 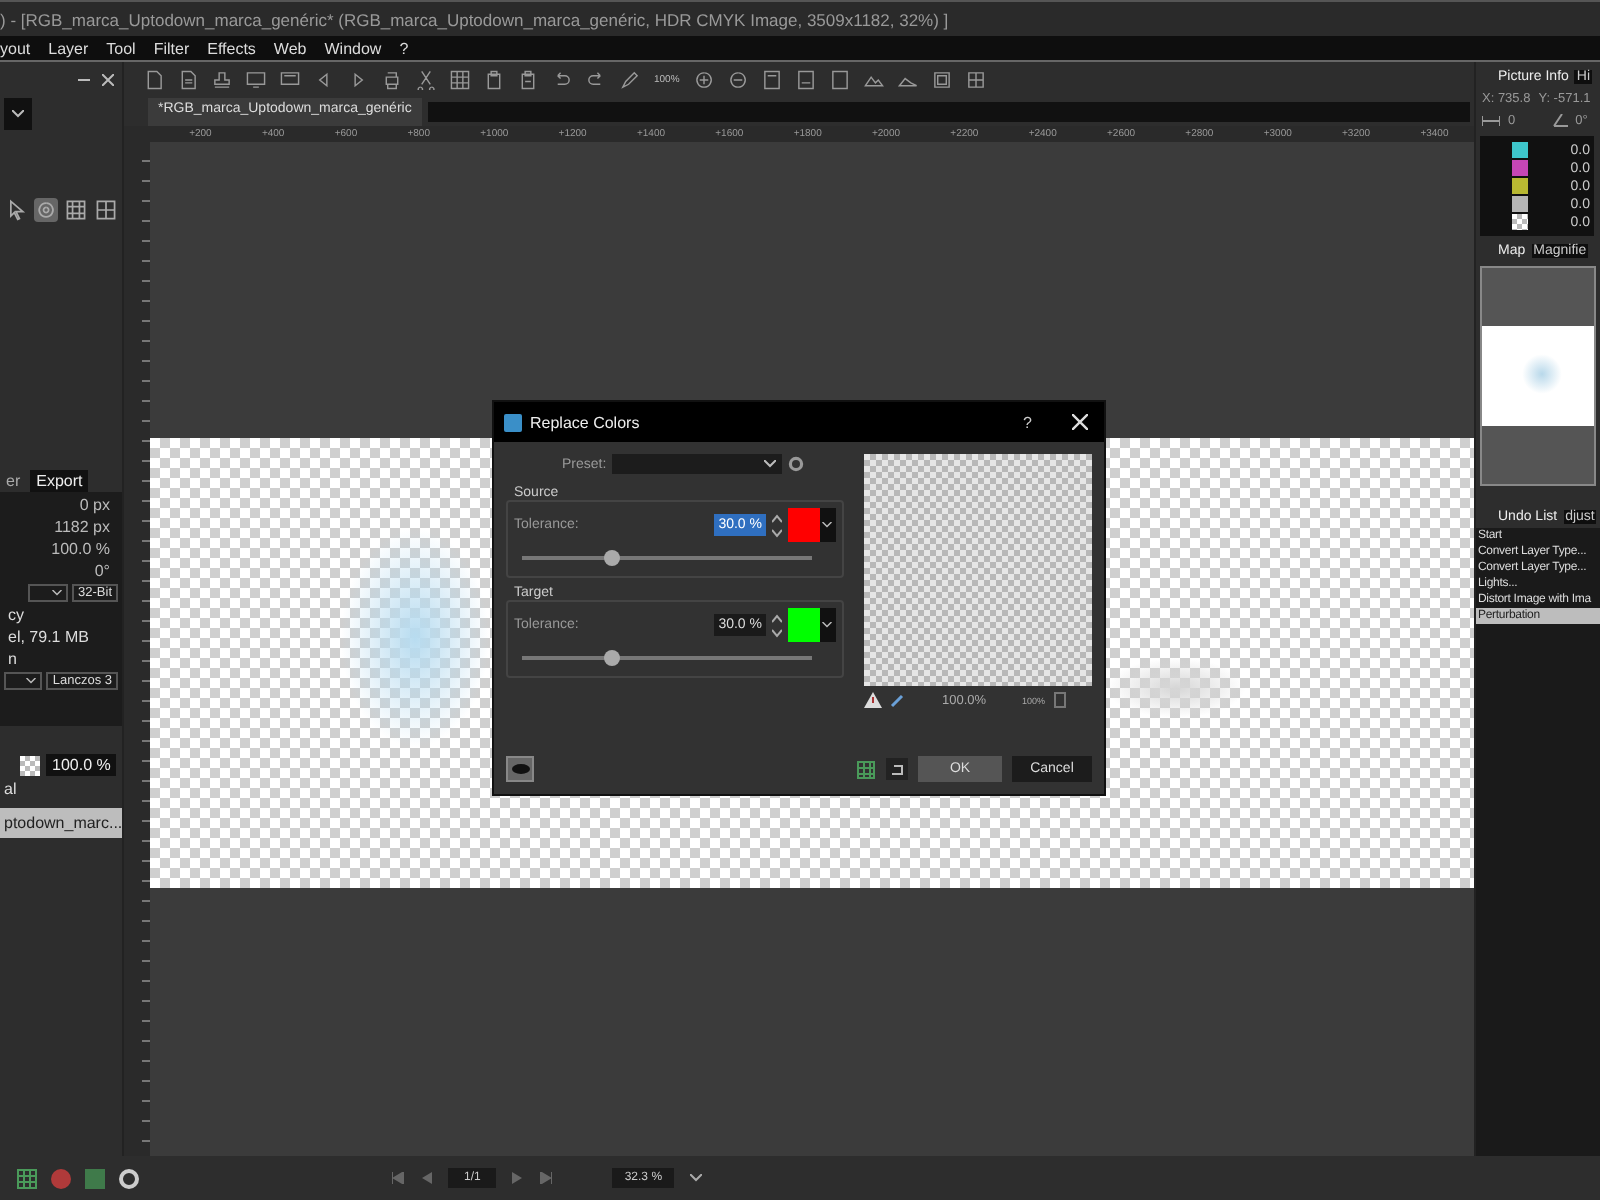 I want to click on arrow-cursor-icon, so click(x=16, y=210).